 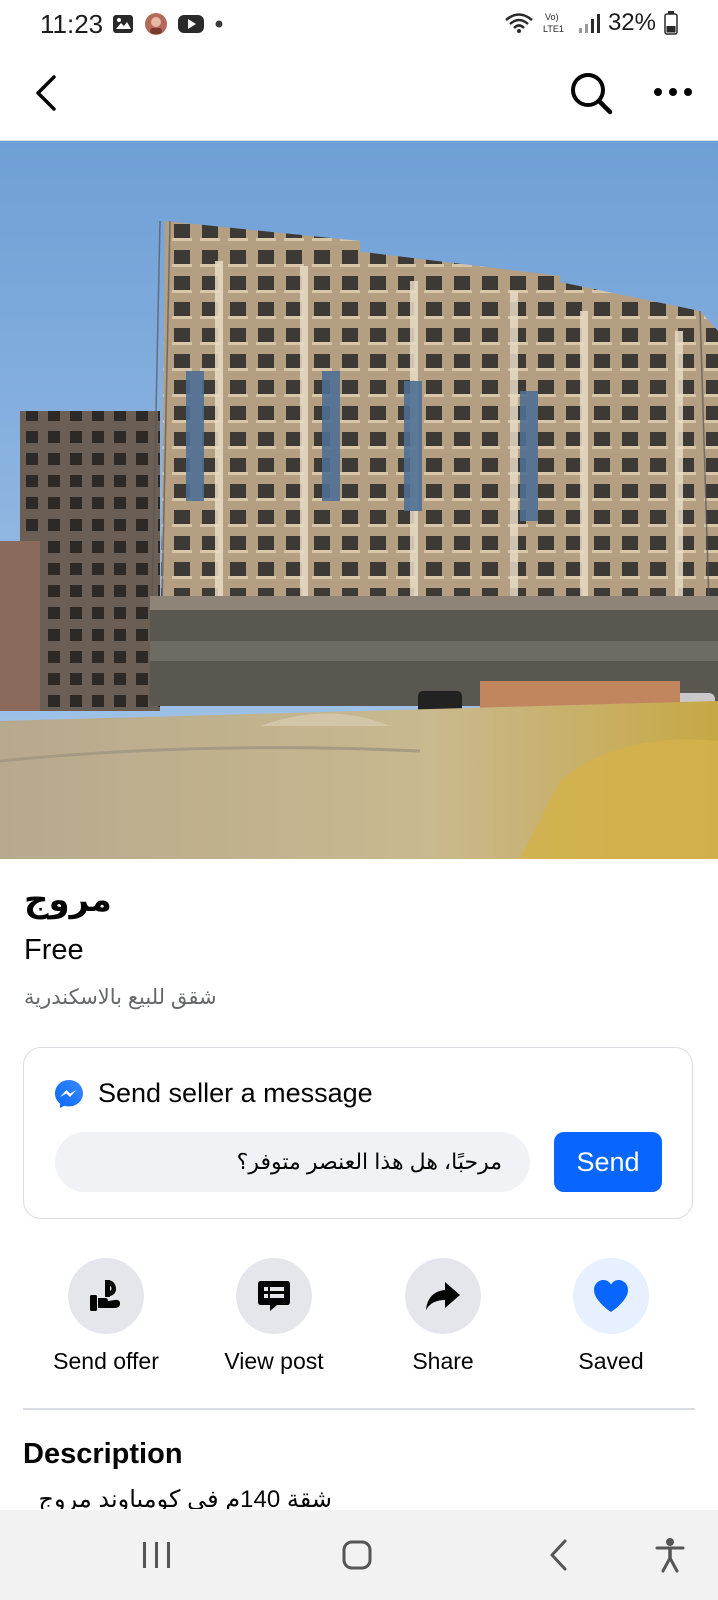 What do you see at coordinates (359, 25) in the screenshot?
I see `status-bar: 11:23 Vo) LTE1 32%` at bounding box center [359, 25].